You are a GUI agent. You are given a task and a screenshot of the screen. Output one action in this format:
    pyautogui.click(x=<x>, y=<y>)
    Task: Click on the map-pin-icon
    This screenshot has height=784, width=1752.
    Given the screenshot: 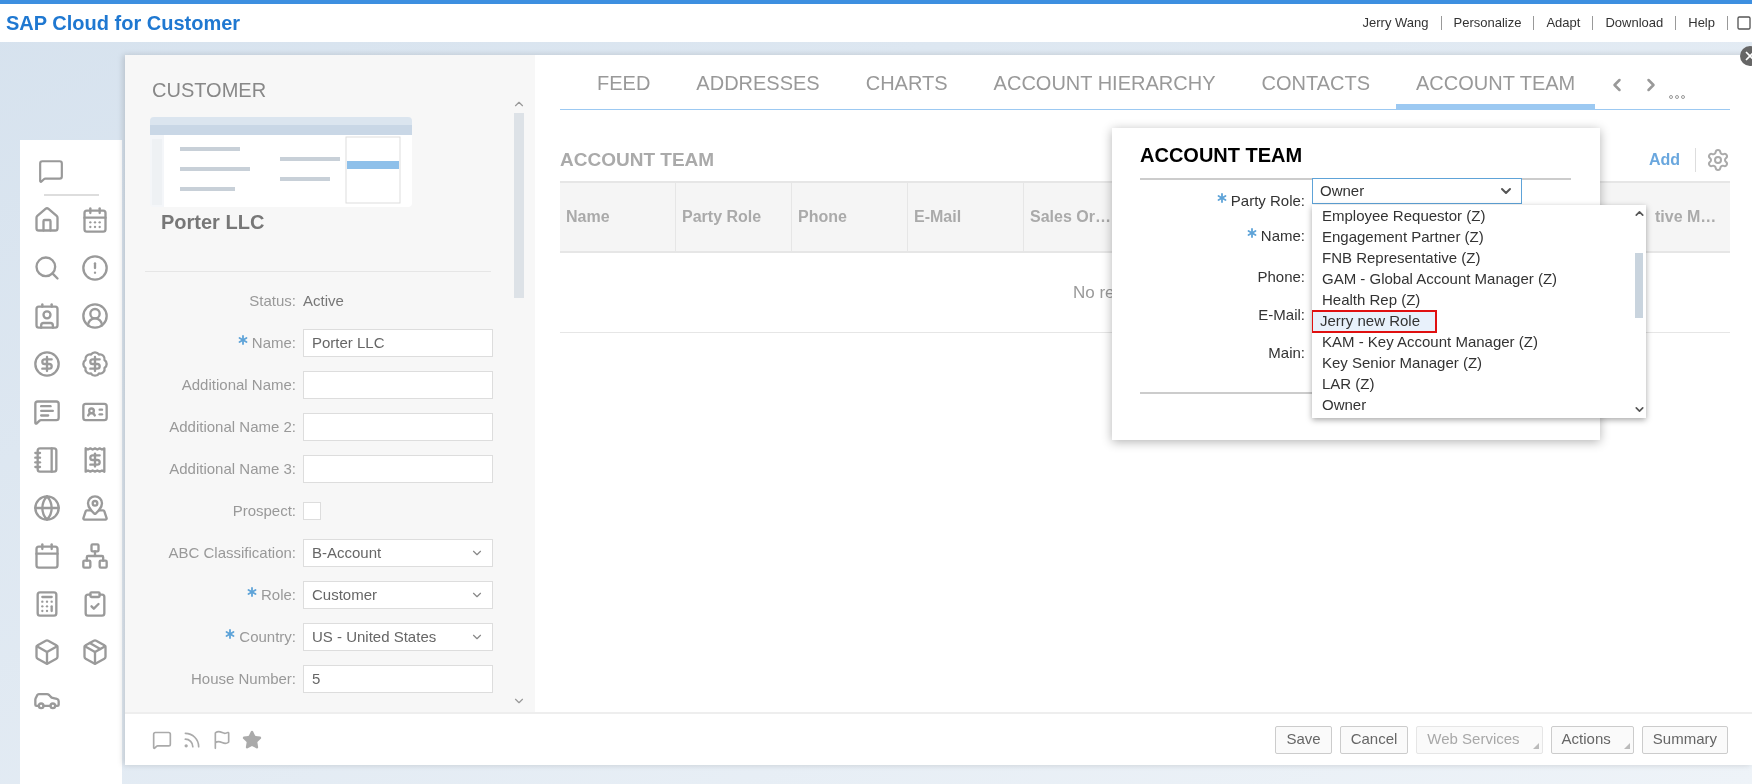 What is the action you would take?
    pyautogui.click(x=95, y=508)
    